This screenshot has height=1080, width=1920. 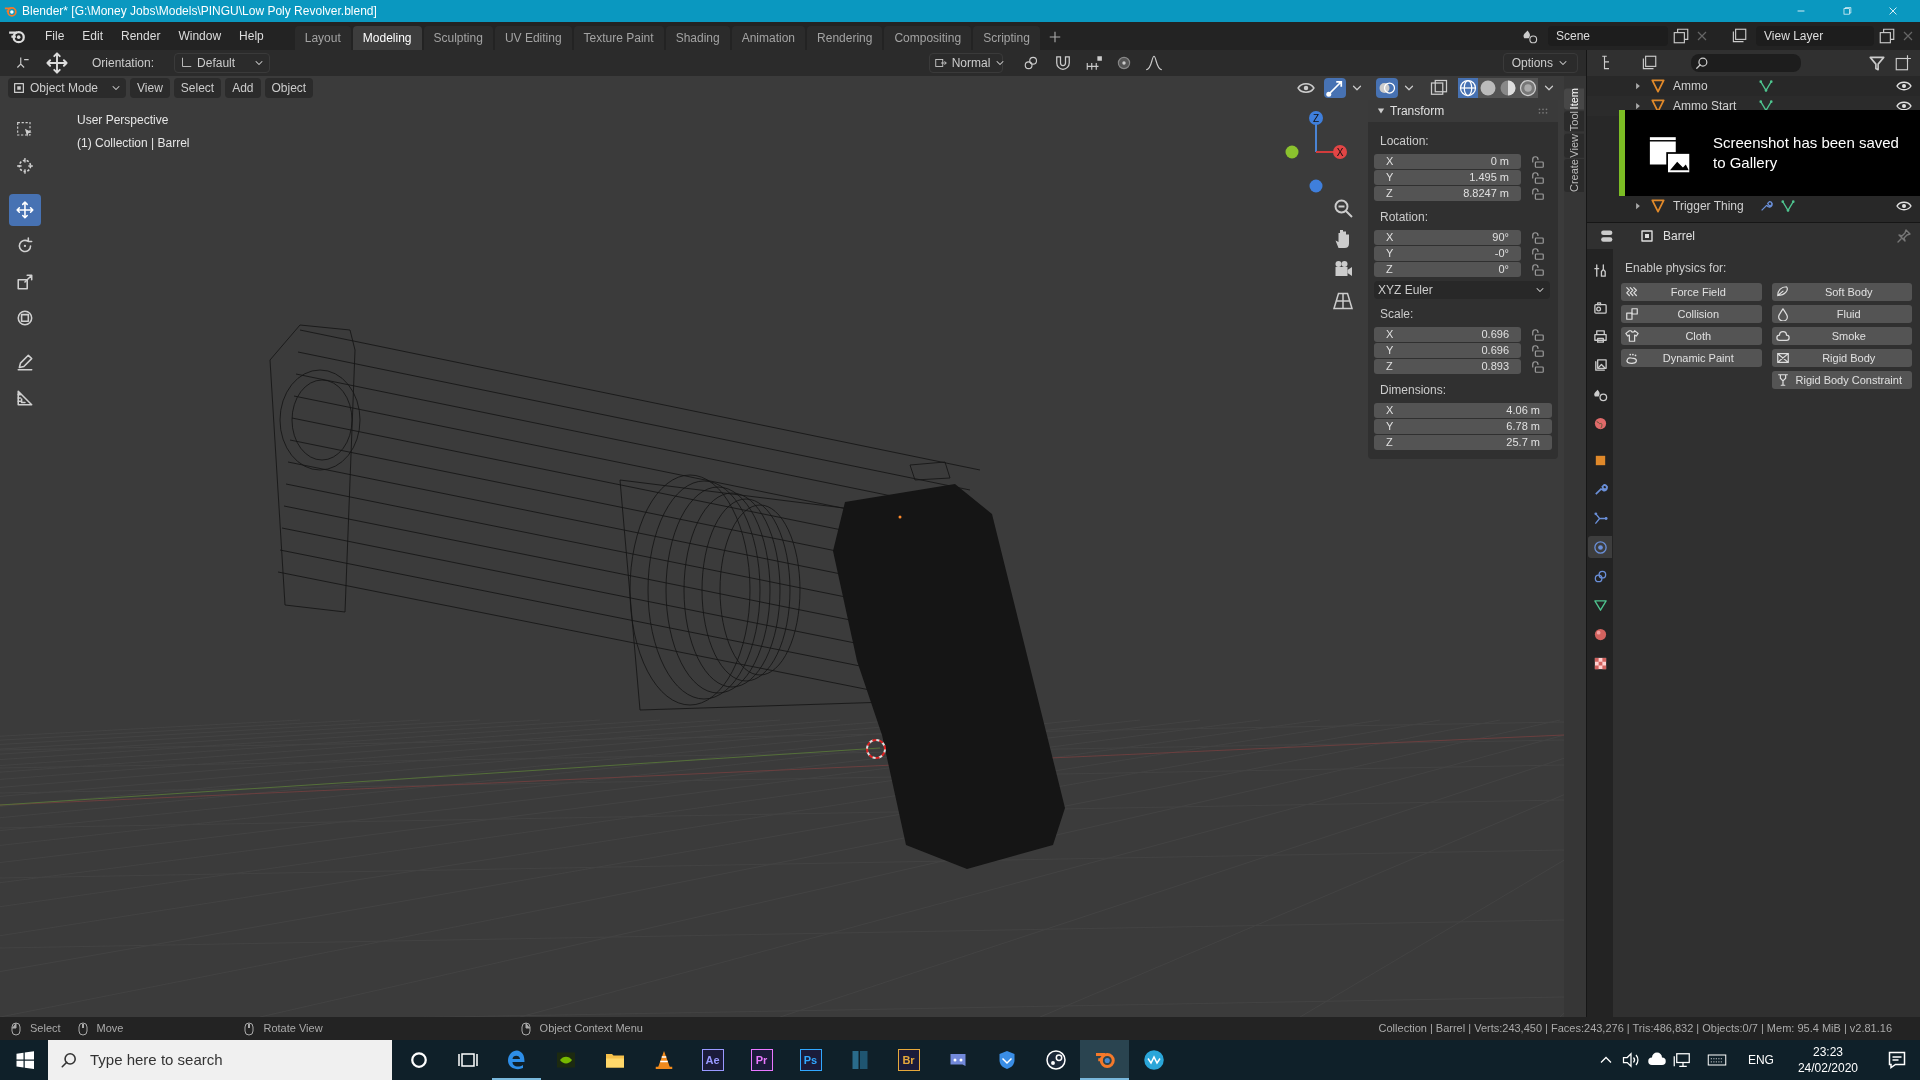 What do you see at coordinates (1691, 314) in the screenshot?
I see `physics-button: Collision` at bounding box center [1691, 314].